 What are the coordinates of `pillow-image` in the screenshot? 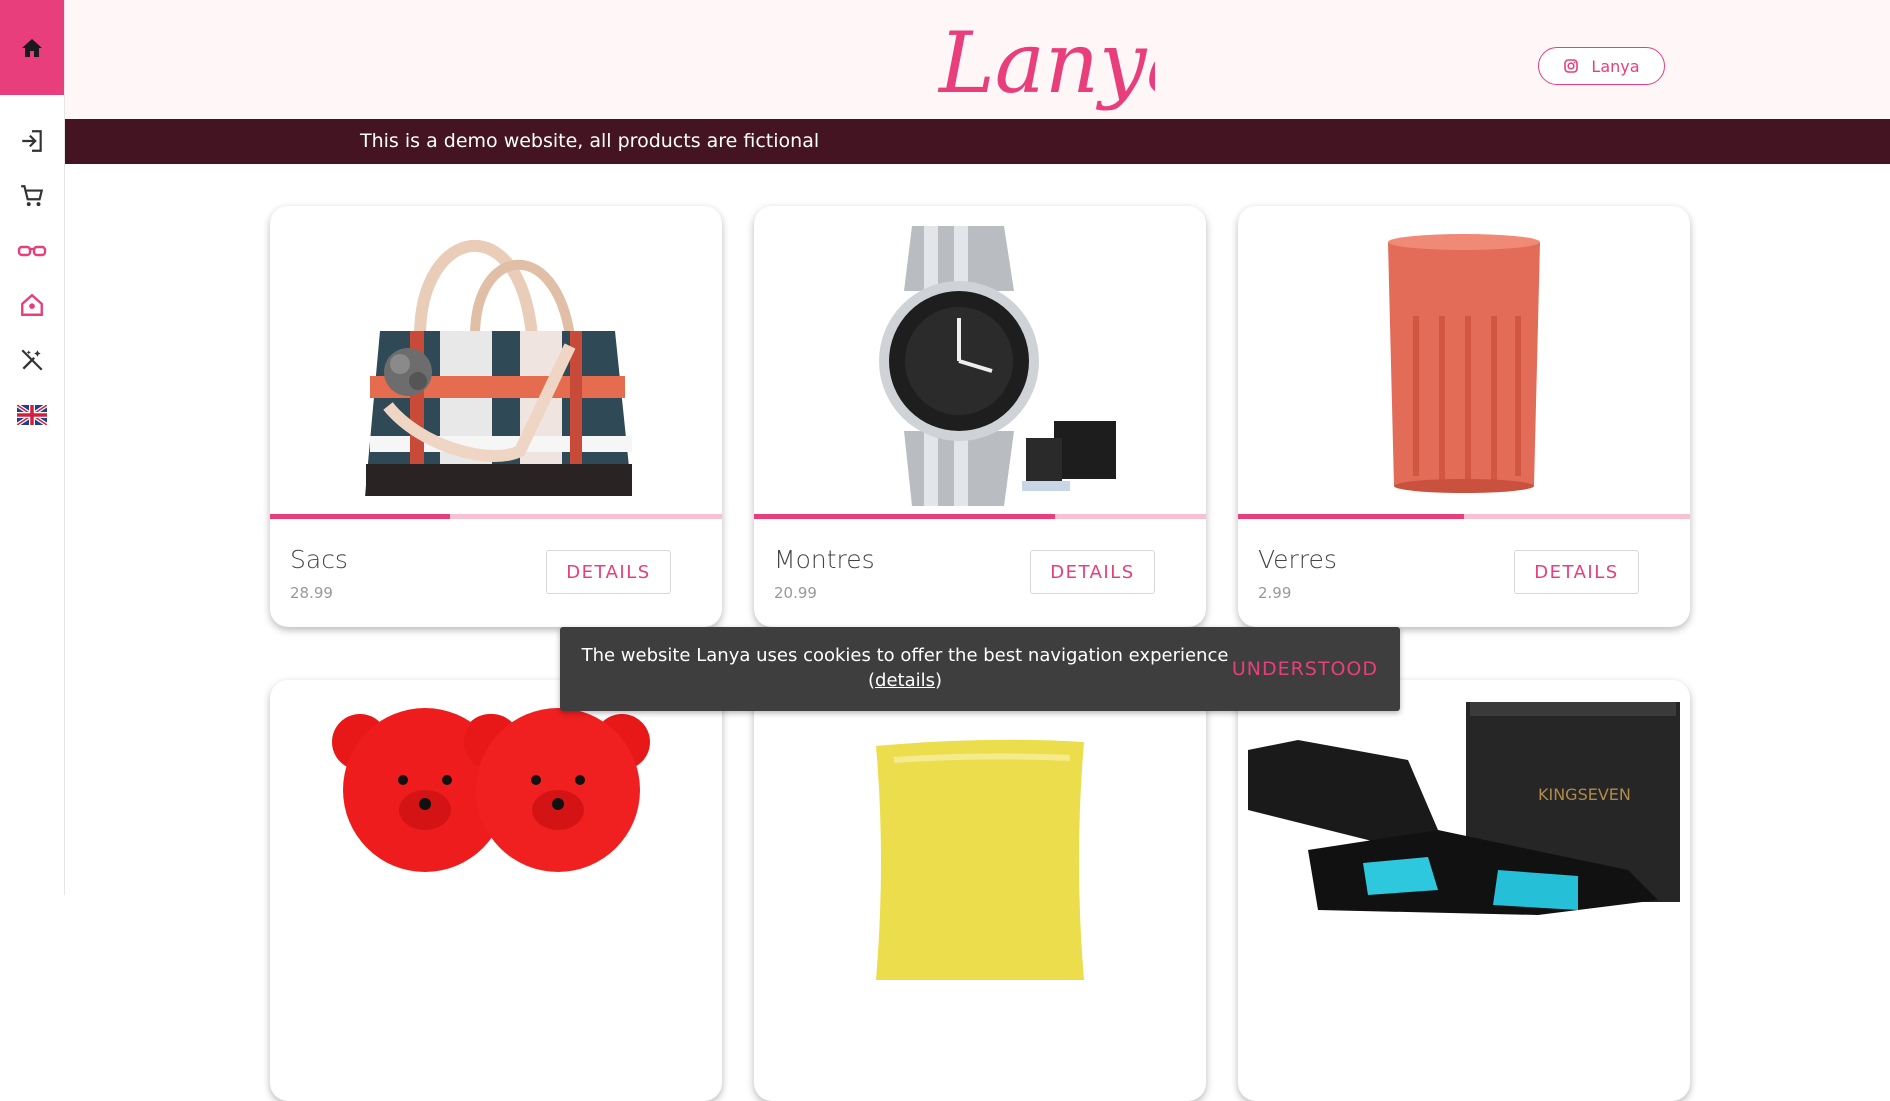 It's located at (980, 859).